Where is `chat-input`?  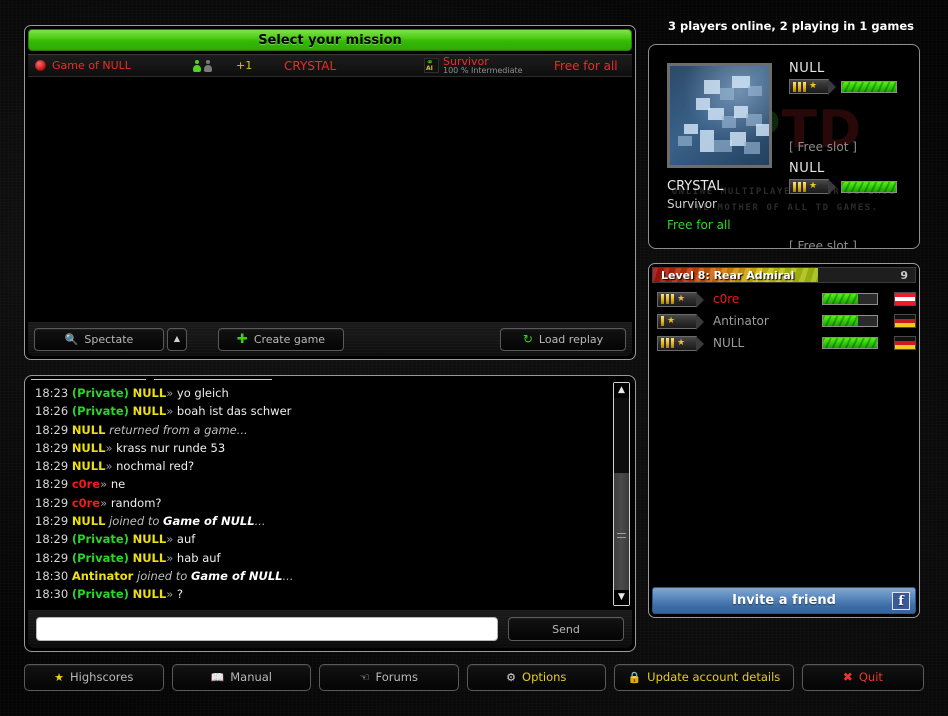 chat-input is located at coordinates (267, 629).